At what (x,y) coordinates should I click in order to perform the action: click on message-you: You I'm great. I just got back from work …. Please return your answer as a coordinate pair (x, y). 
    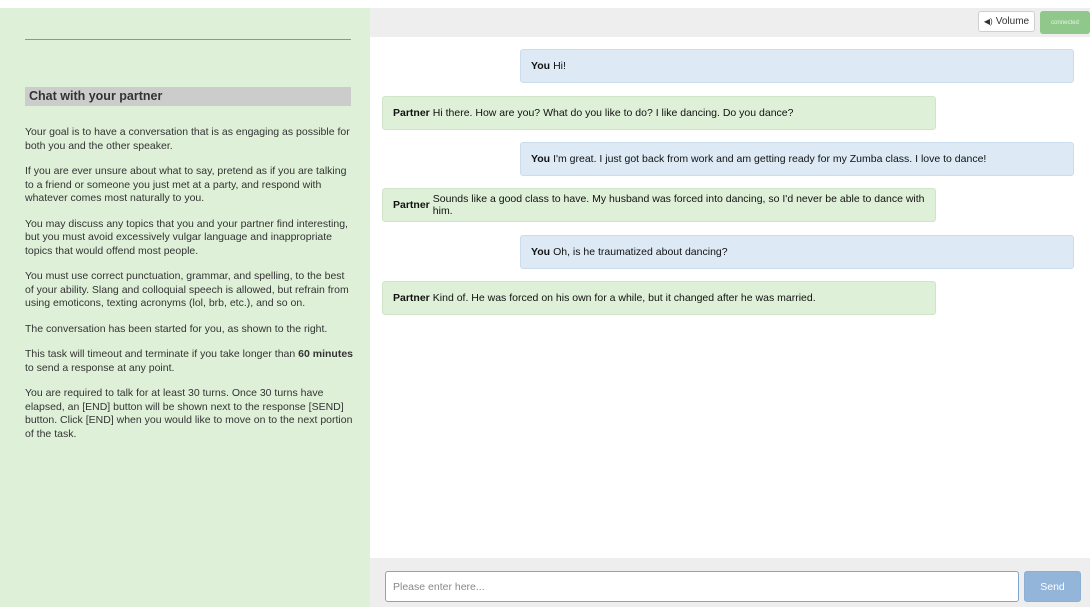
    Looking at the image, I should click on (797, 159).